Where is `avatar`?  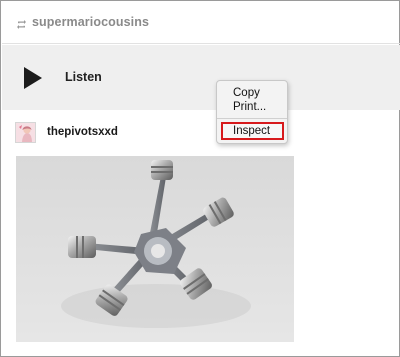
avatar is located at coordinates (25, 132).